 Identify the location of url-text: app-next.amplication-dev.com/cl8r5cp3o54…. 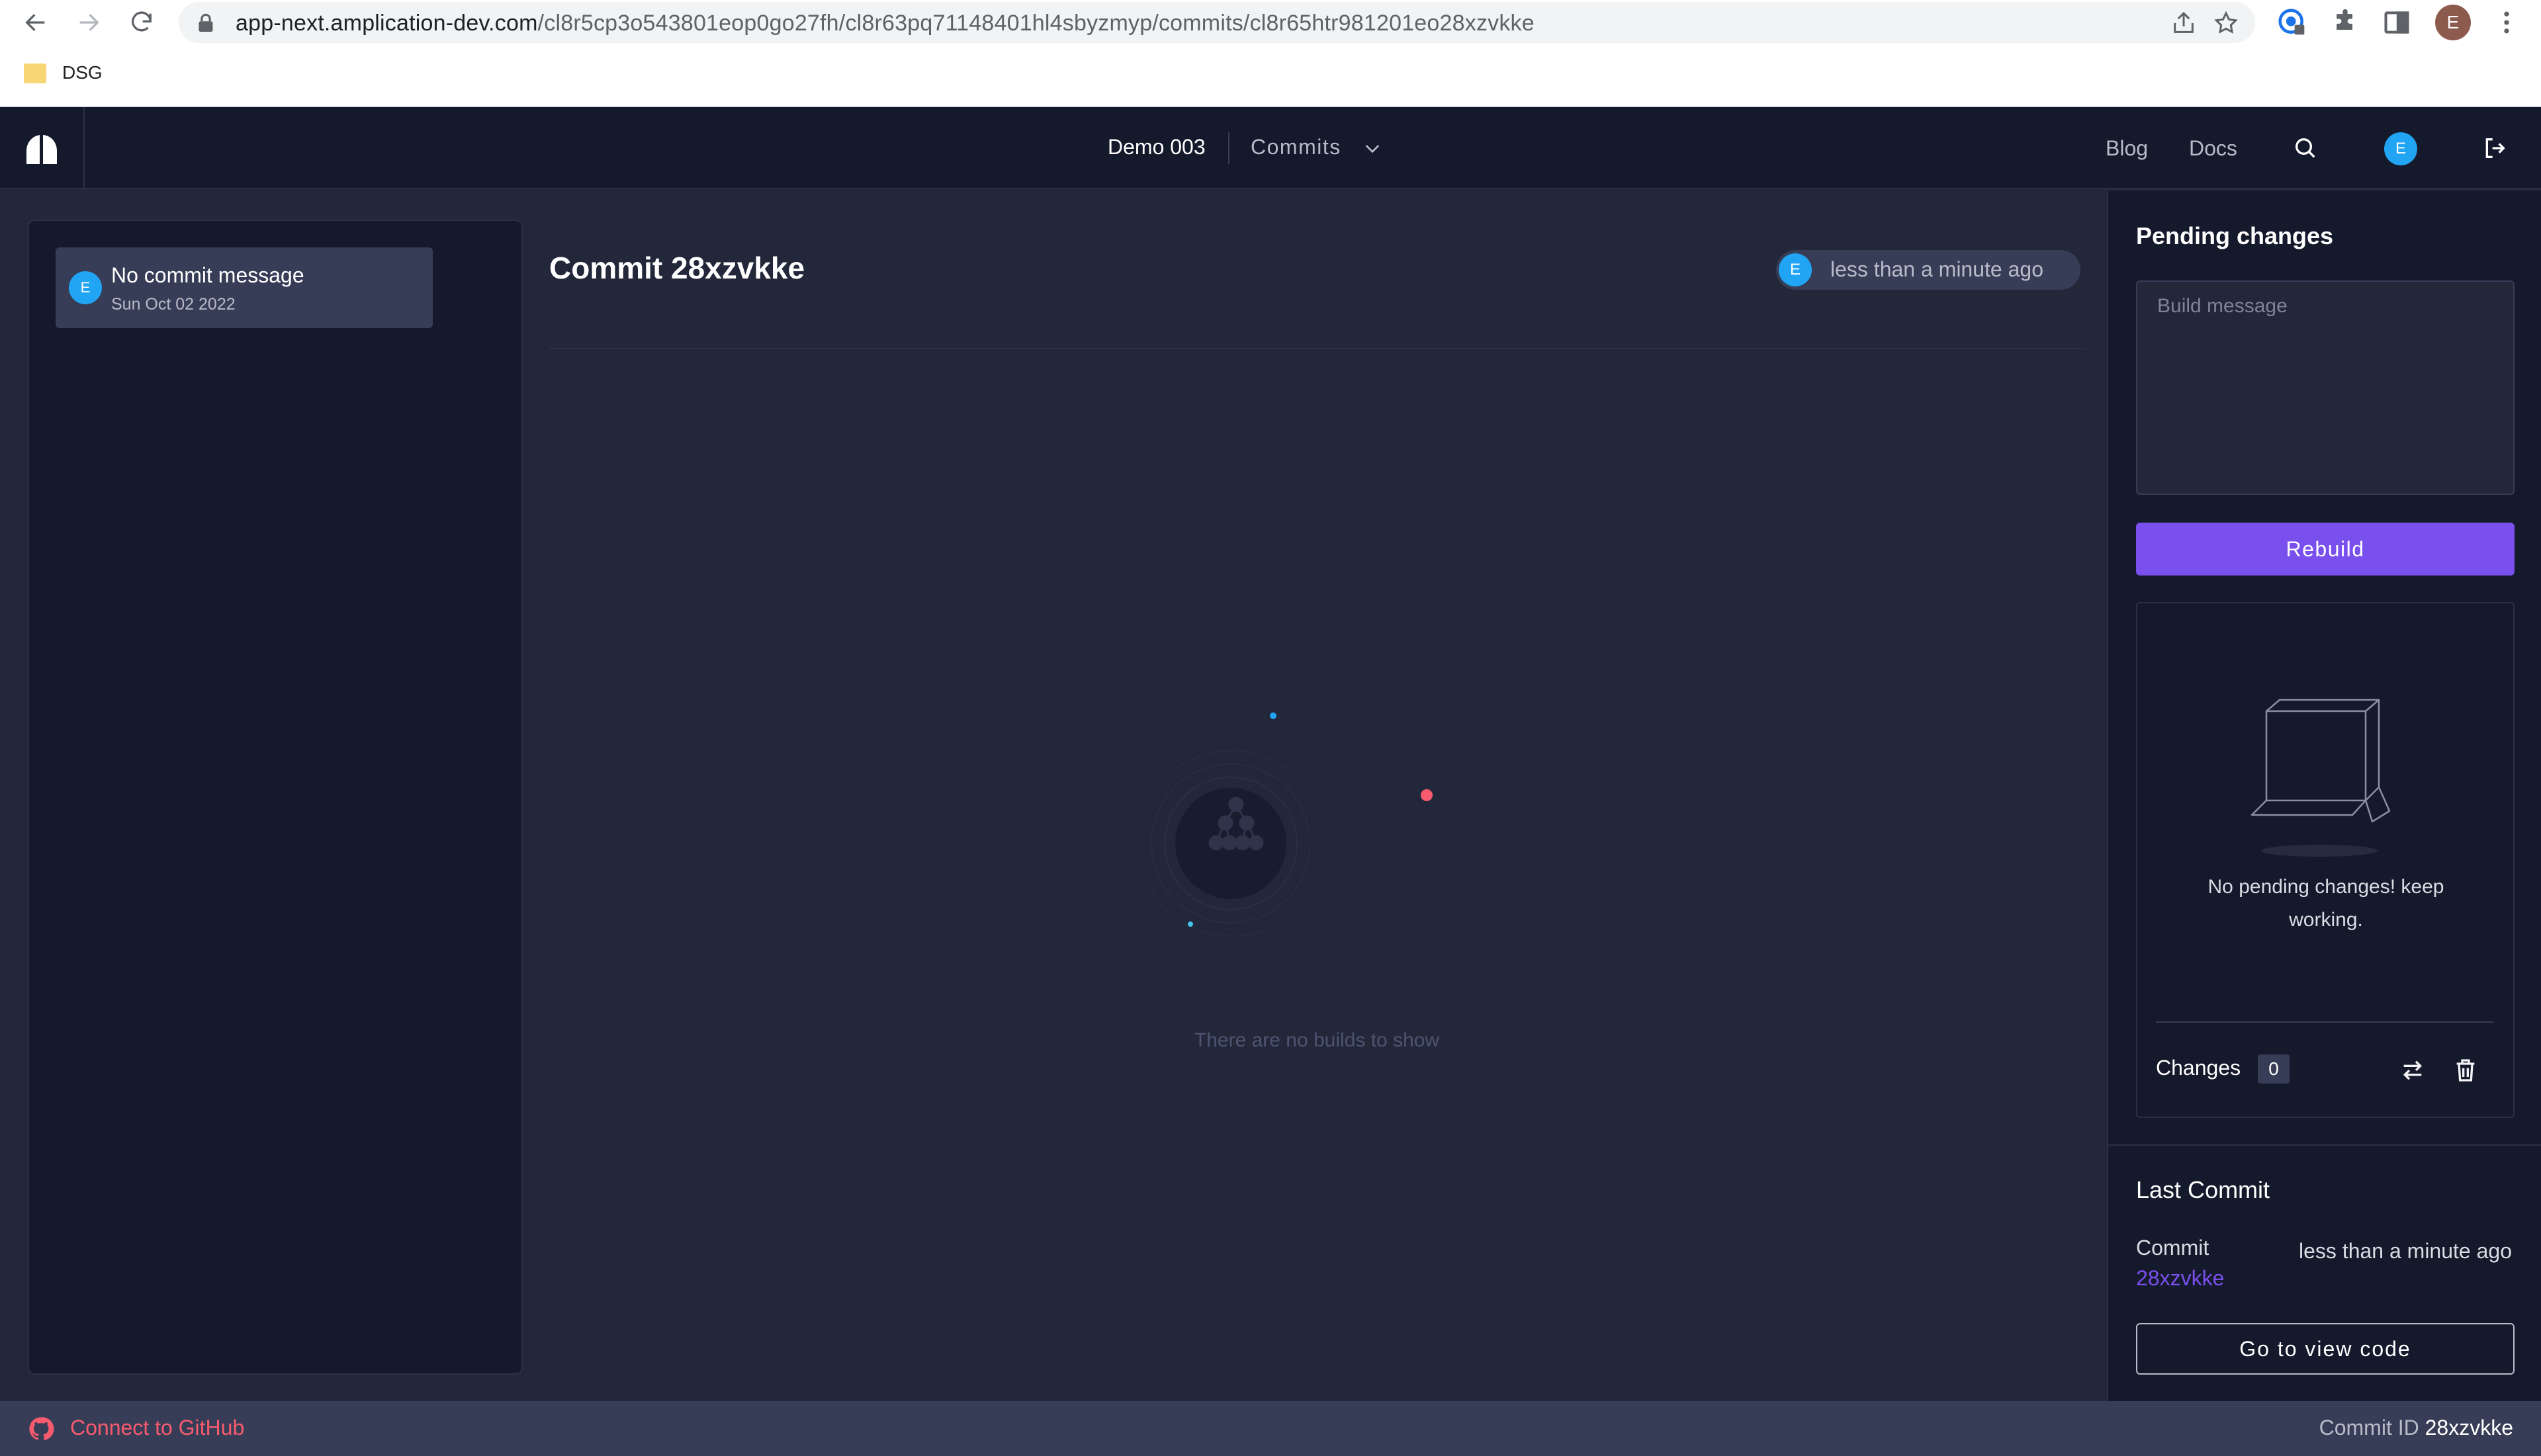
(886, 23).